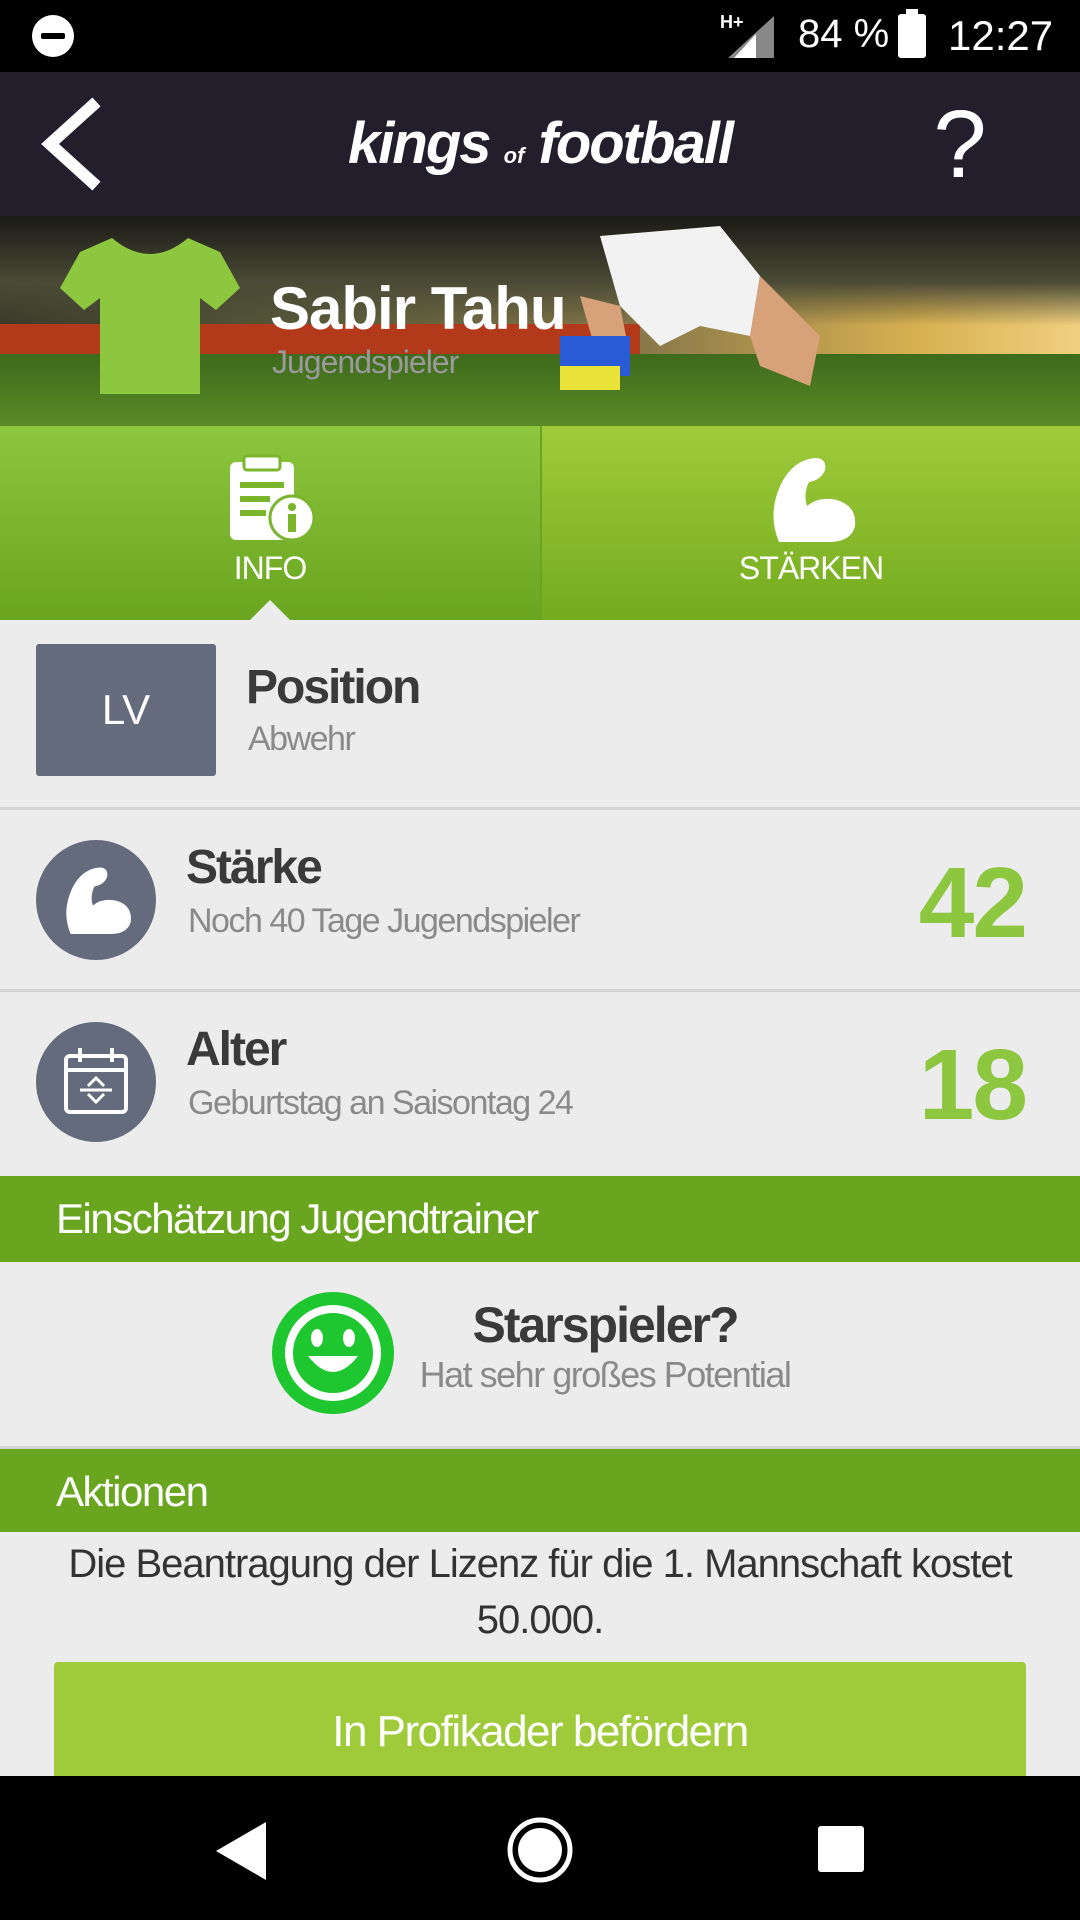  I want to click on signal-icon, so click(751, 37).